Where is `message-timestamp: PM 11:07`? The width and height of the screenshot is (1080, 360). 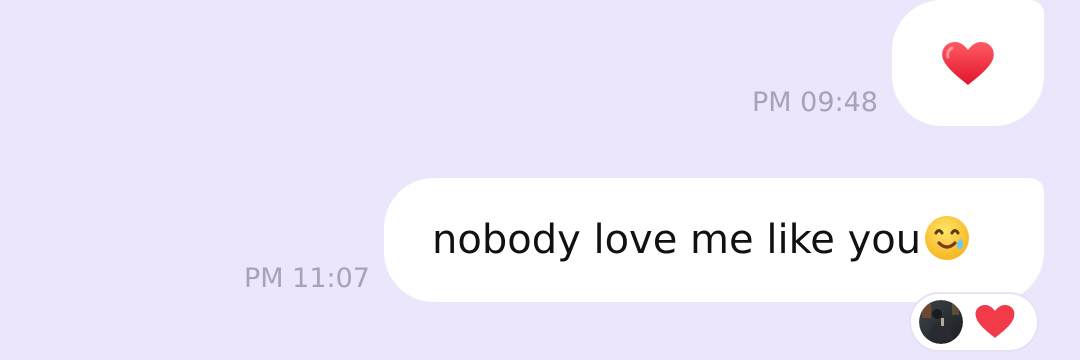 message-timestamp: PM 11:07 is located at coordinates (307, 278).